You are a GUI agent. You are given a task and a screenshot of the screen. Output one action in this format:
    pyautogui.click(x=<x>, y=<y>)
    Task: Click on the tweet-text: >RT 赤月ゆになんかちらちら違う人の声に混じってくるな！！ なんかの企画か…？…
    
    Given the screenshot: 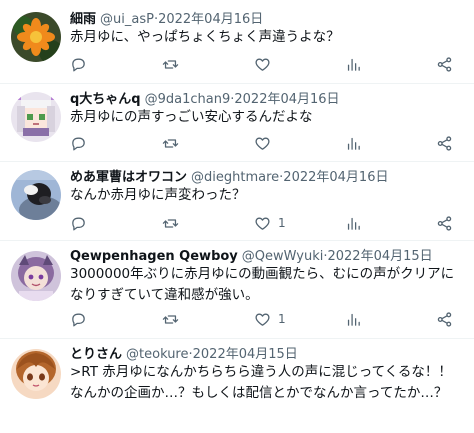 What is the action you would take?
    pyautogui.click(x=261, y=382)
    